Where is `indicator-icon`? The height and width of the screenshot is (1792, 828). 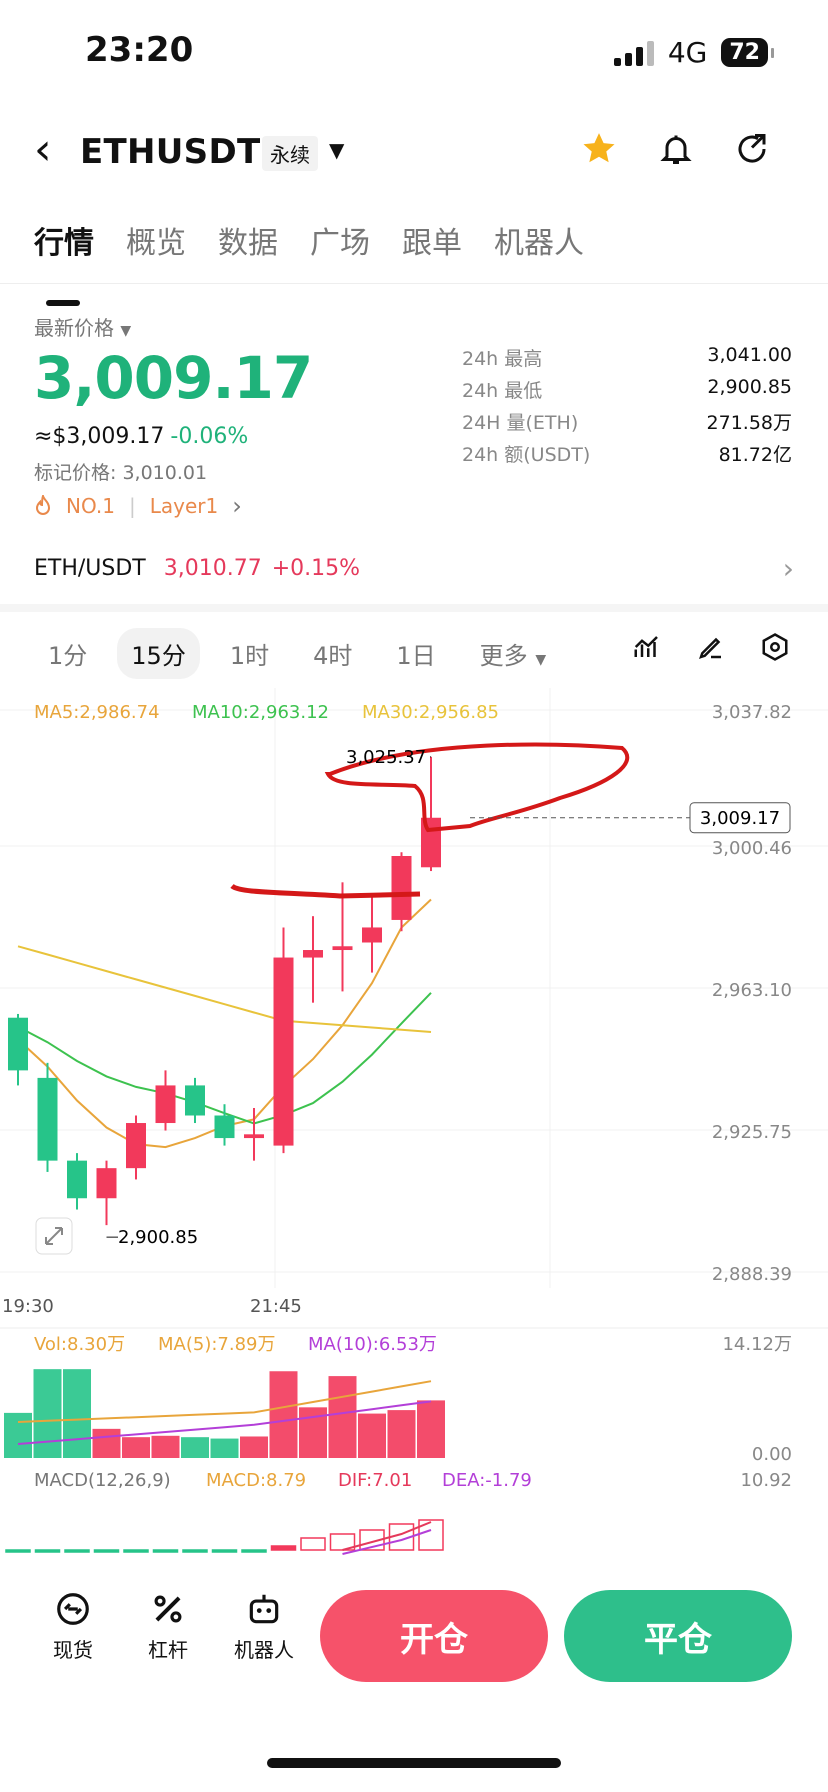 indicator-icon is located at coordinates (647, 647).